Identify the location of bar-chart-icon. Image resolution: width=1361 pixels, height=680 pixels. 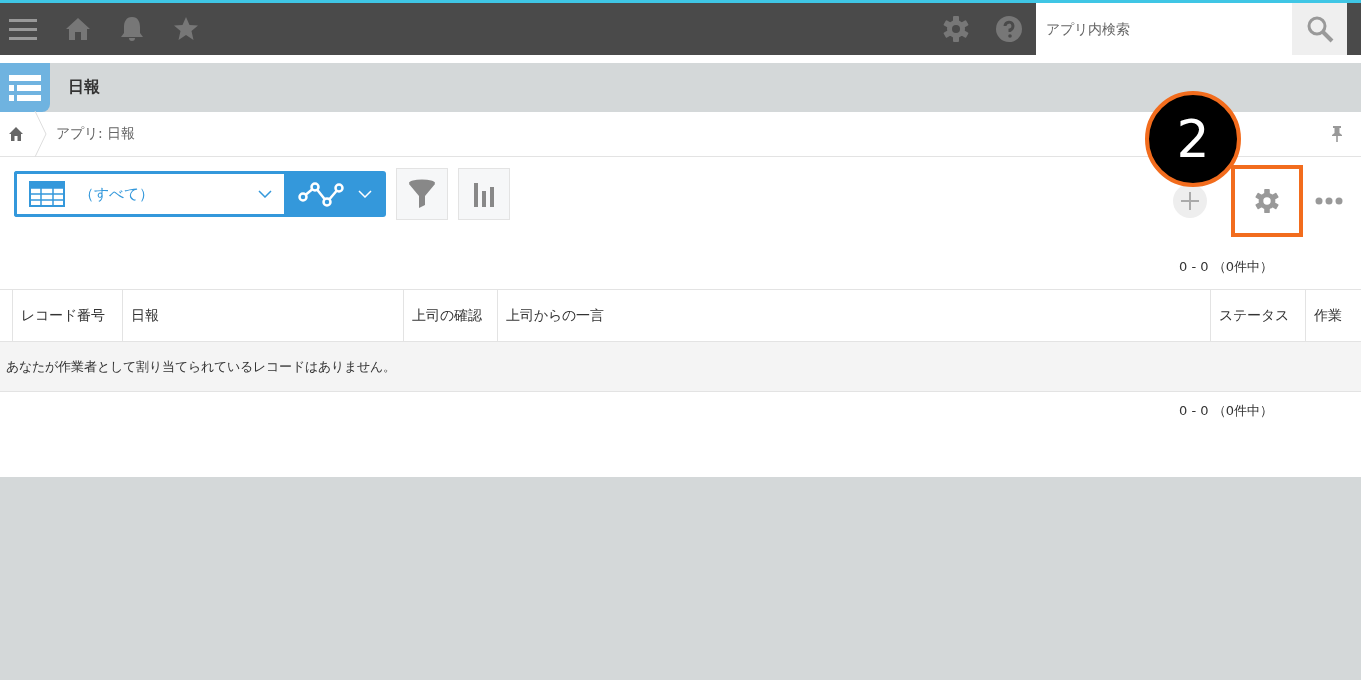
(484, 194).